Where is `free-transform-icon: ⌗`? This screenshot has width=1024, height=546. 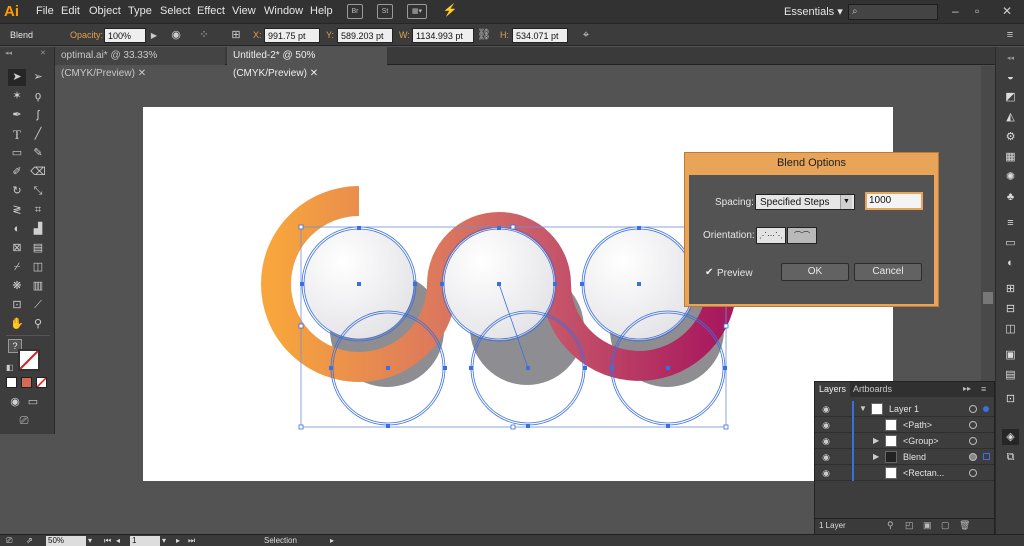
free-transform-icon: ⌗ is located at coordinates (38, 210).